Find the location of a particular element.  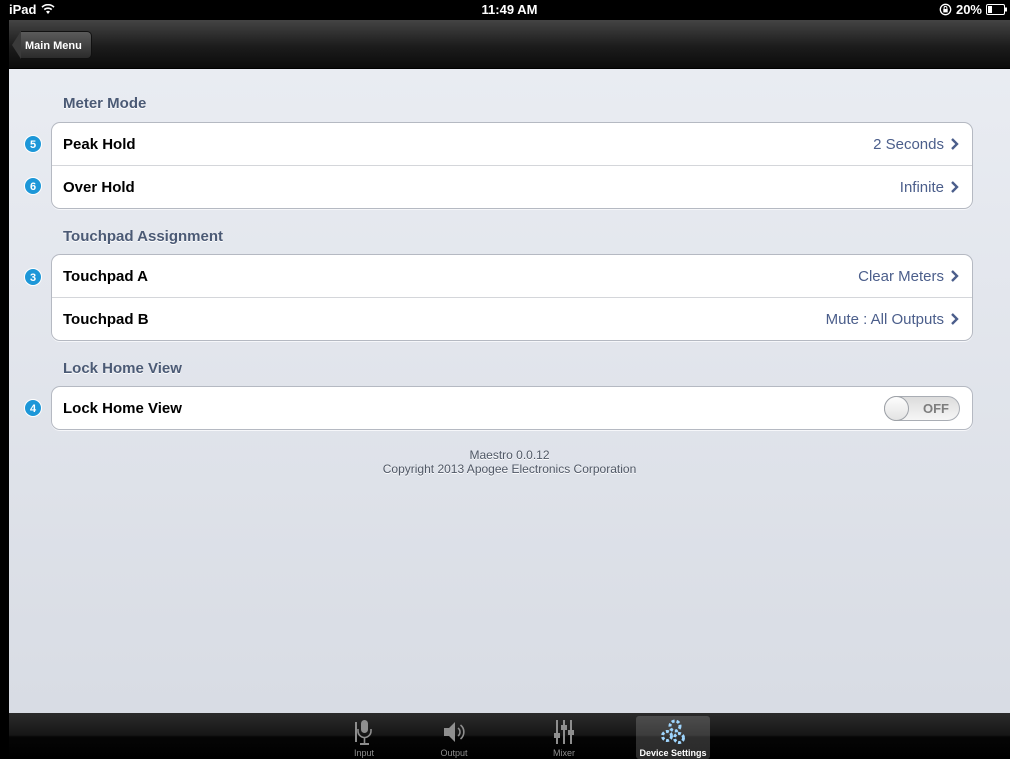

lock-home-group: Lock Home View OFF is located at coordinates (512, 408).